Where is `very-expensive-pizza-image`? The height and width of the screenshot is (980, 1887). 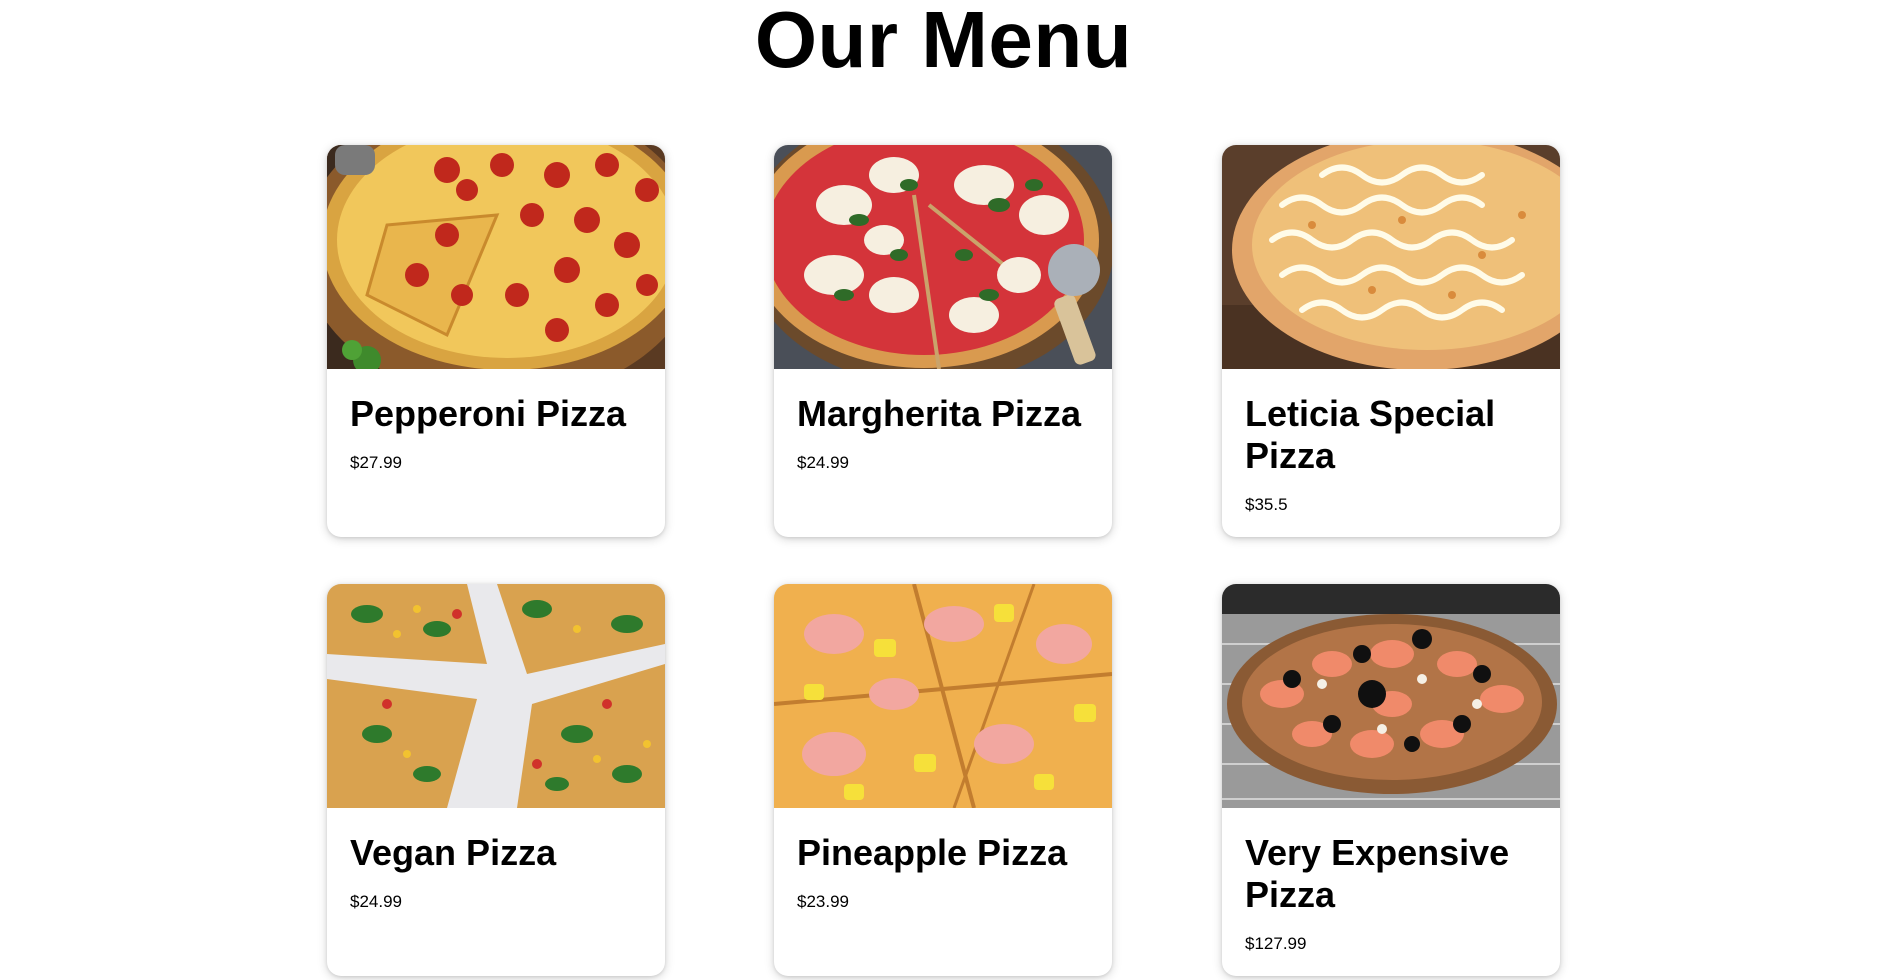 very-expensive-pizza-image is located at coordinates (1391, 696).